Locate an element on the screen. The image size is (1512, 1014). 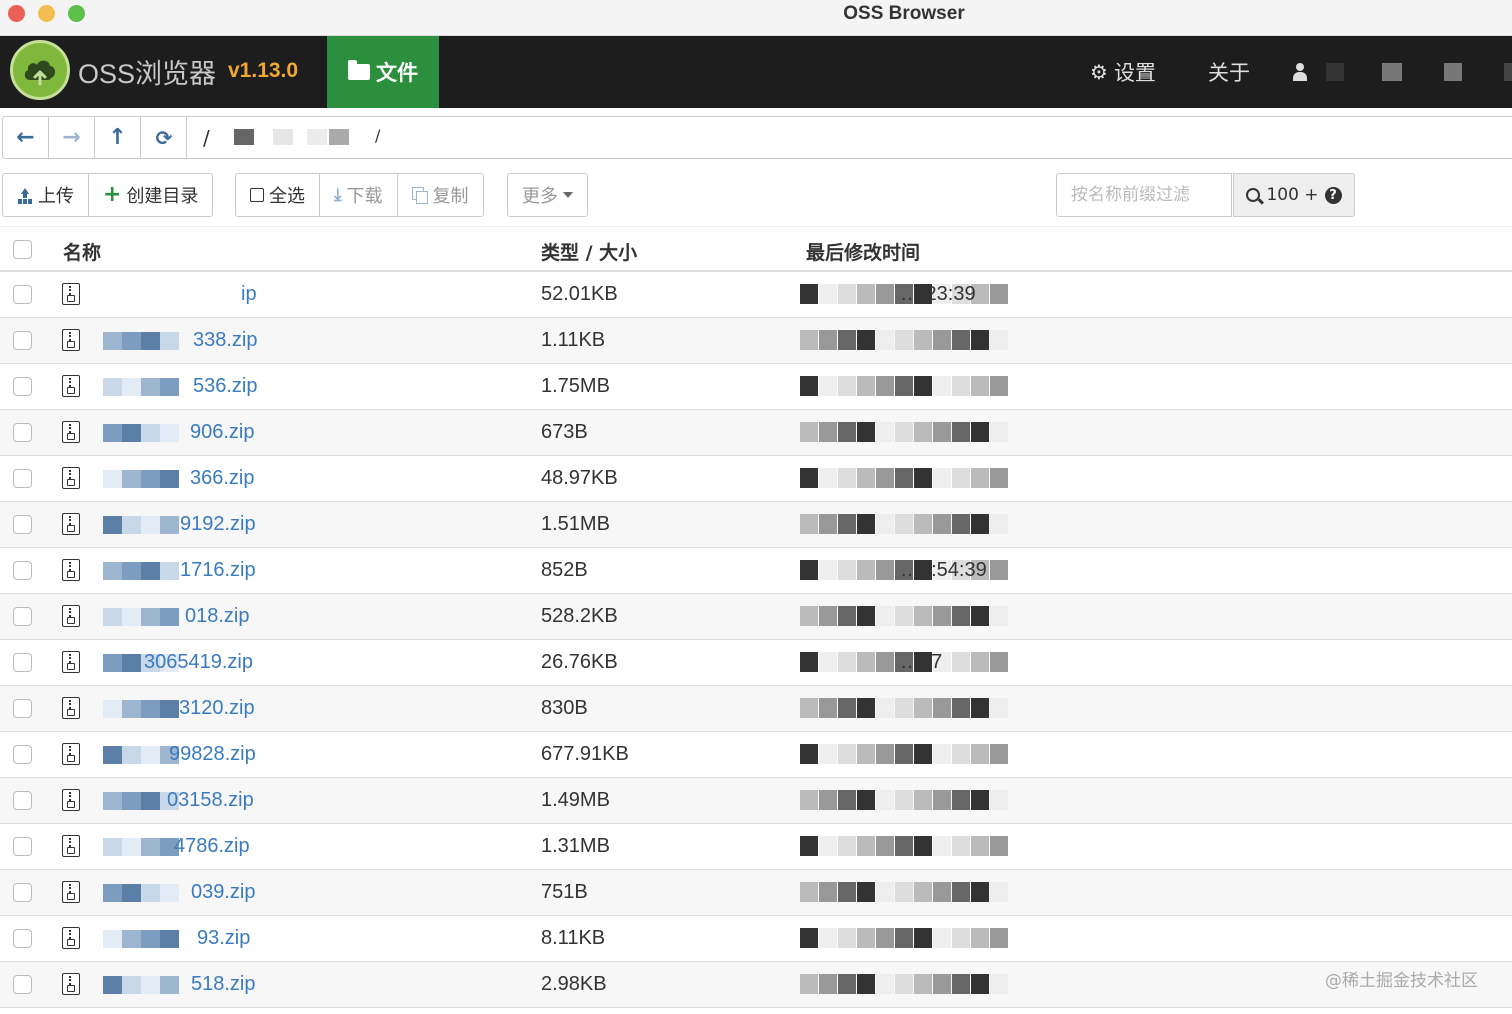
upload-button: 上传 is located at coordinates (46, 195).